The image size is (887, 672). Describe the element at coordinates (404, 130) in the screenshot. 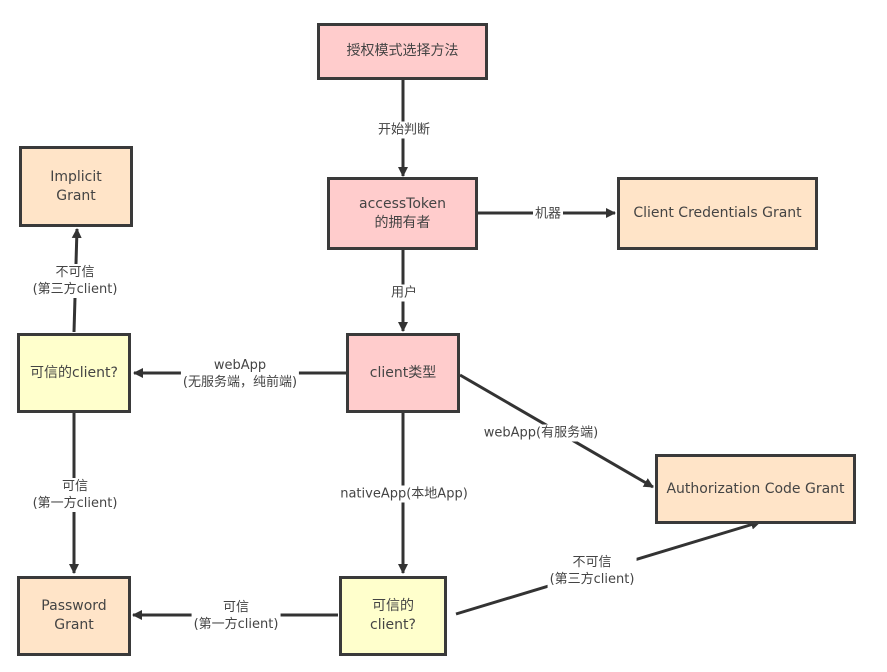

I see `label-start-judge: 开始判断` at that location.